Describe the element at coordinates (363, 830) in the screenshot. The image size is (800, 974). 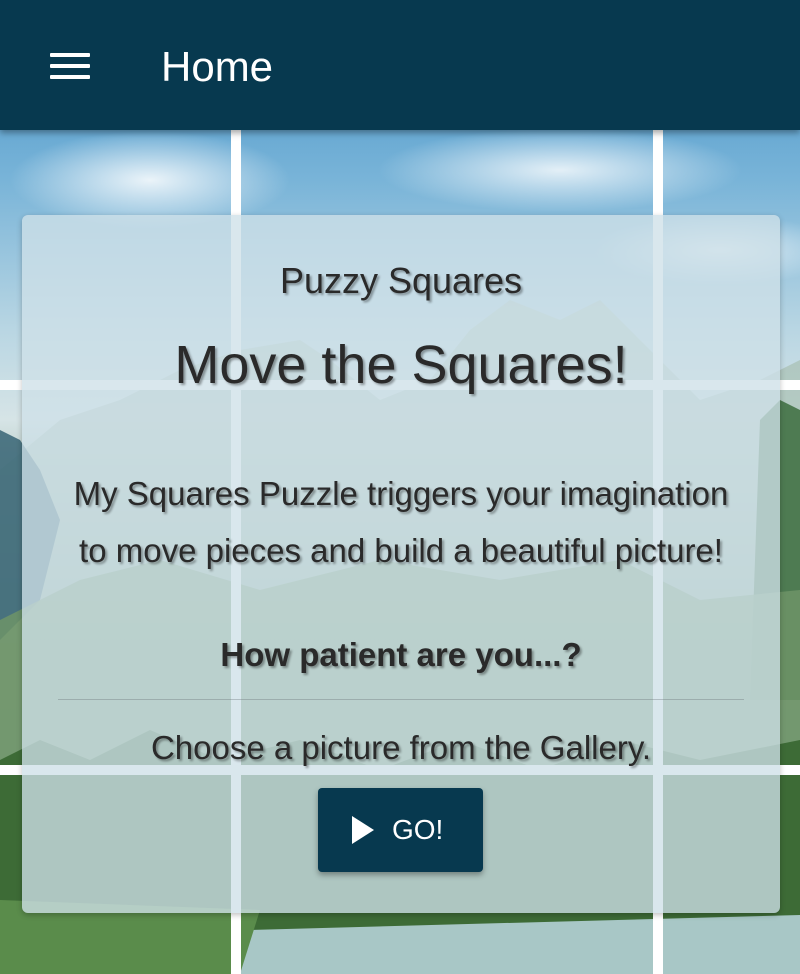
I see `play-icon` at that location.